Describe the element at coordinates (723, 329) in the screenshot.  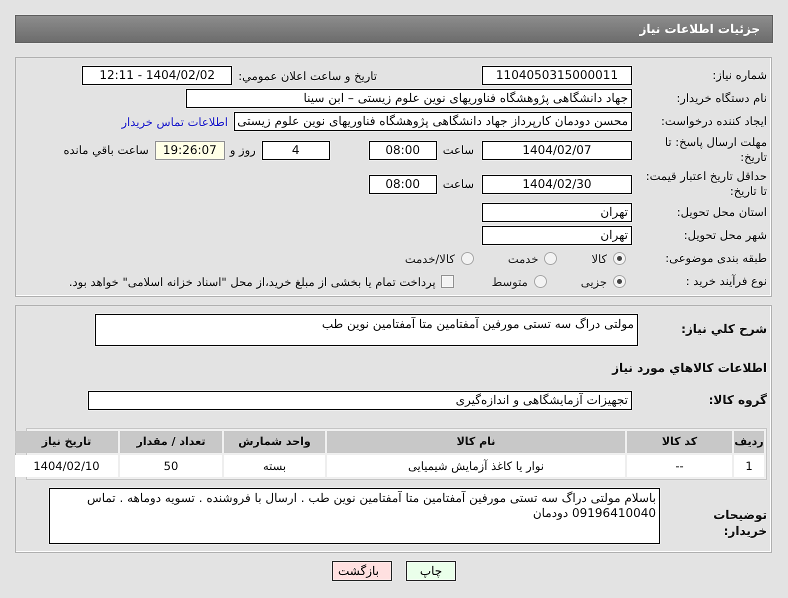
I see `field-label: شرح کلي نیاز:` at that location.